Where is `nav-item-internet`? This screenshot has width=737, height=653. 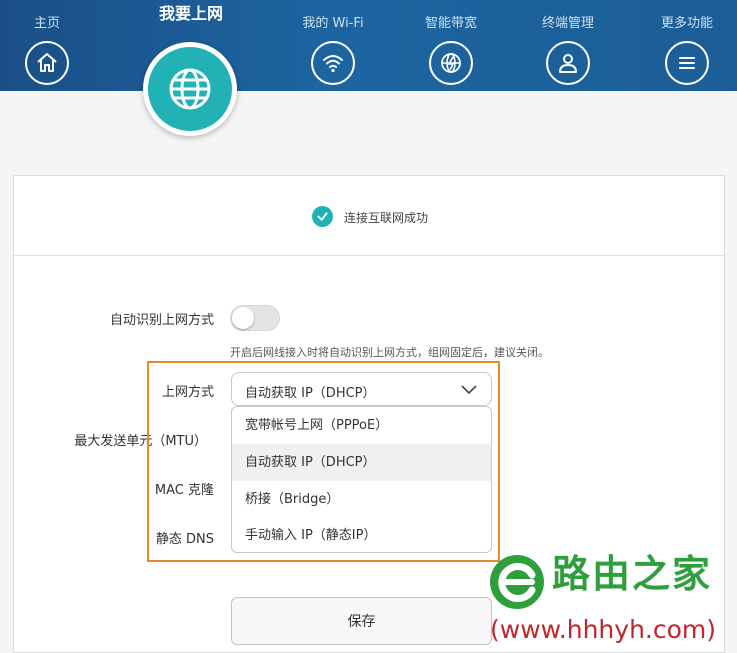
nav-item-internet is located at coordinates (190, 89).